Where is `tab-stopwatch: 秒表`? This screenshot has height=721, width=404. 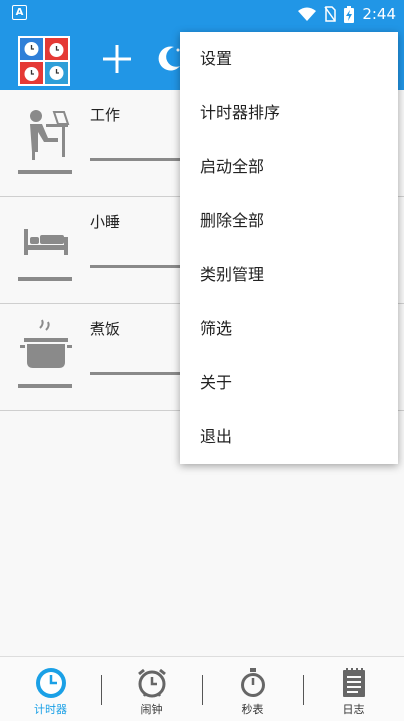
tab-stopwatch: 秒表 is located at coordinates (252, 689).